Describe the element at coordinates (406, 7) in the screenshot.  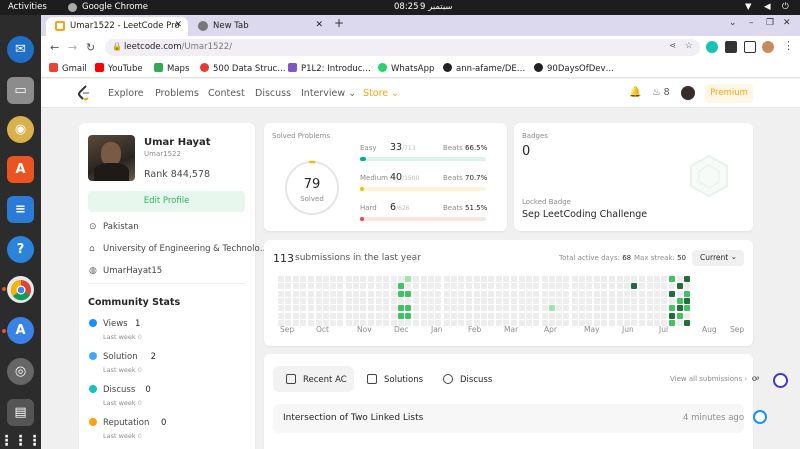
I see `clock: 08:25` at that location.